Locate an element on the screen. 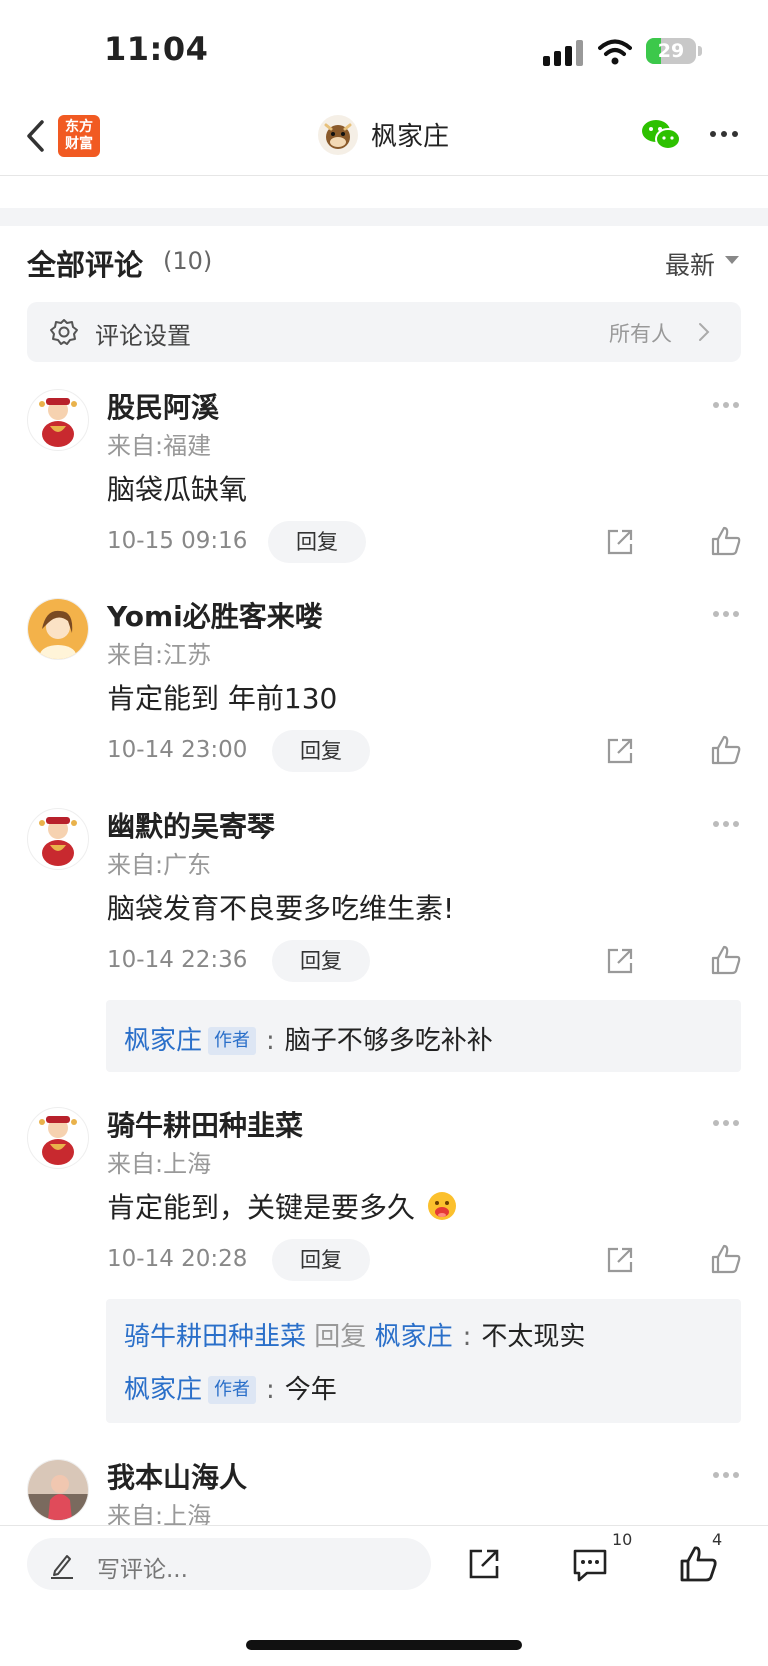 The width and height of the screenshot is (768, 1666). comment-username: 我本山海人 is located at coordinates (177, 1476).